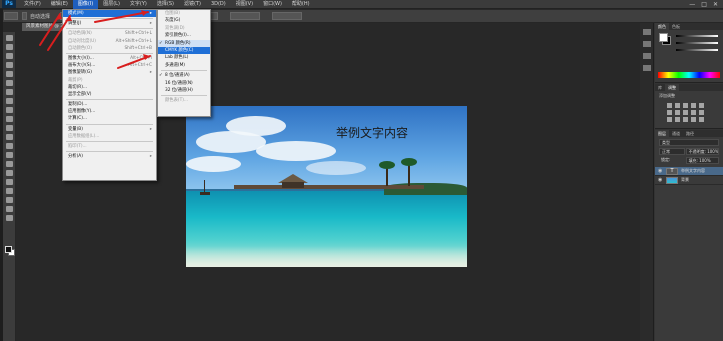 This screenshot has width=723, height=341. What do you see at coordinates (9, 191) in the screenshot?
I see `shape-tool-icon` at bounding box center [9, 191].